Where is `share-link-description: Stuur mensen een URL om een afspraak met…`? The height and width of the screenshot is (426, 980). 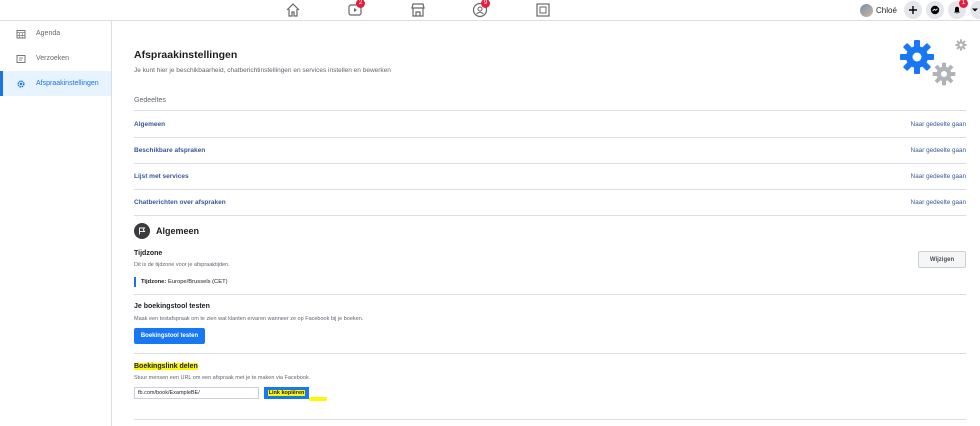 share-link-description: Stuur mensen een URL om een afspraak met… is located at coordinates (222, 378).